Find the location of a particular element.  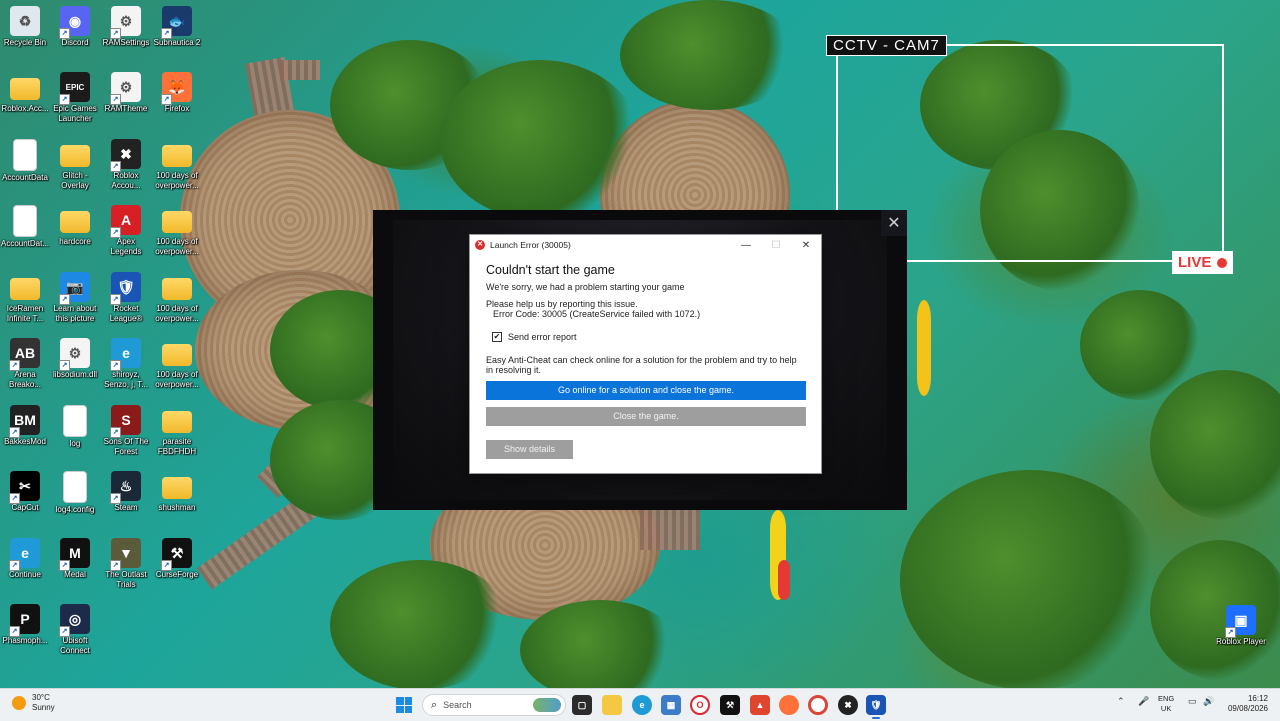

desktop-icon: 🐟Subnautica 2 is located at coordinates (177, 27).